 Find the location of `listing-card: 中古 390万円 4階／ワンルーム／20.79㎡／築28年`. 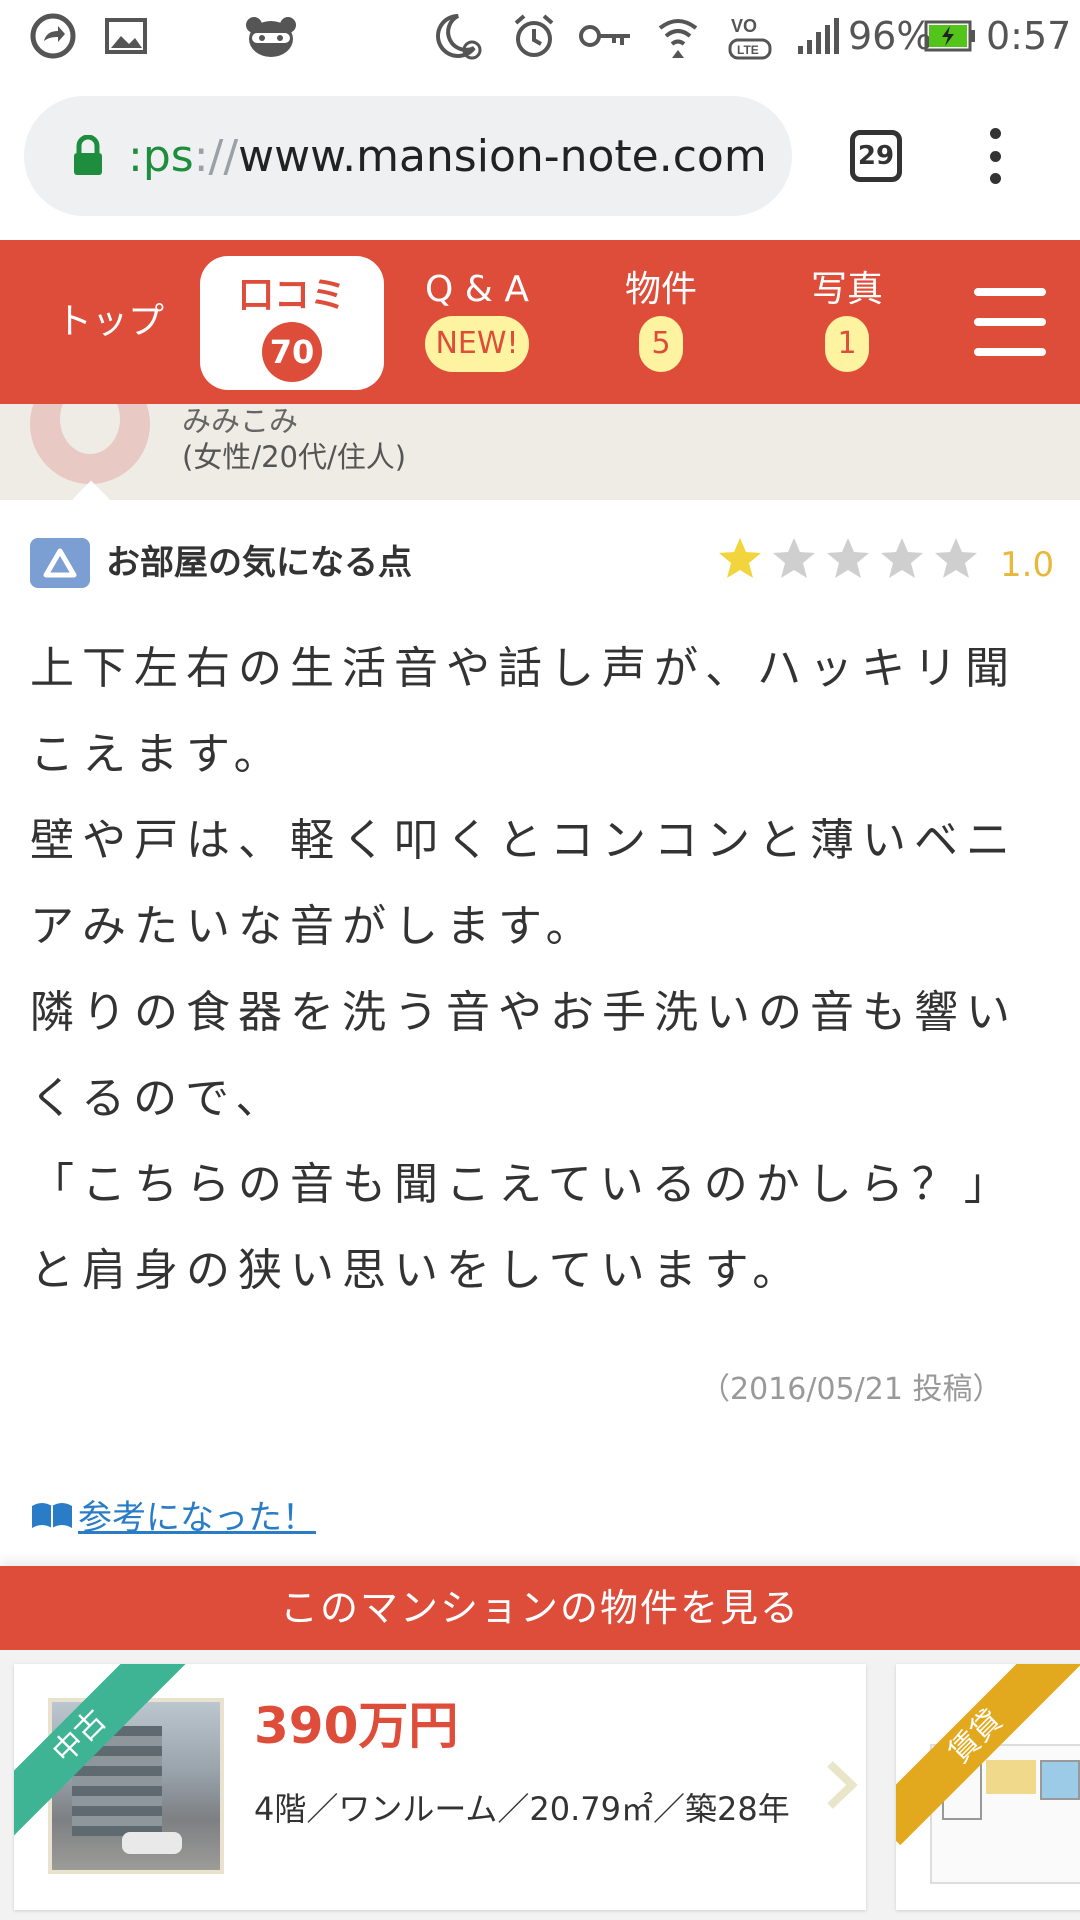

listing-card: 中古 390万円 4階／ワンルーム／20.79㎡／築28年 is located at coordinates (440, 1787).